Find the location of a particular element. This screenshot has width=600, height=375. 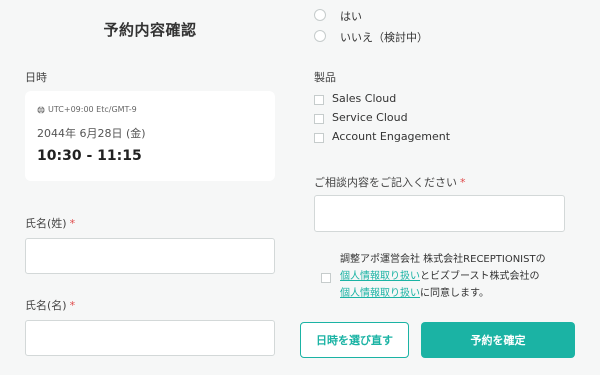

confirm-booking-button: 予約を確定 is located at coordinates (498, 340).